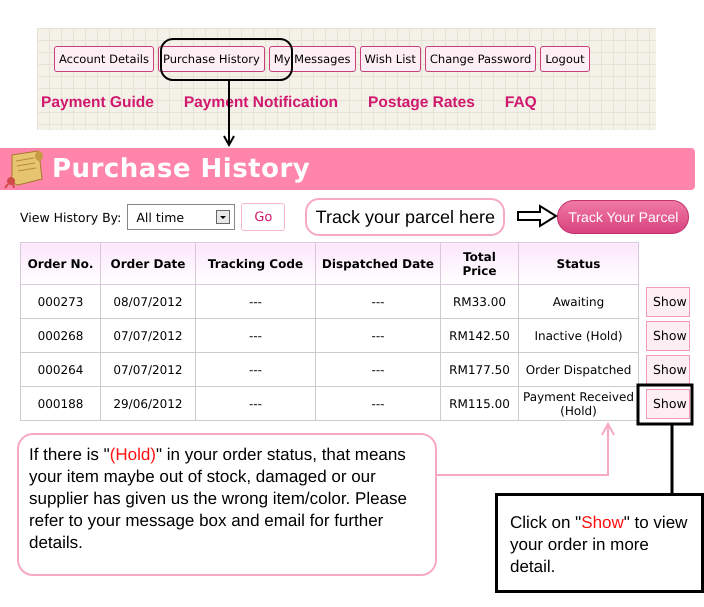 The height and width of the screenshot is (607, 704). I want to click on table-cell: 29/06/2012, so click(148, 403).